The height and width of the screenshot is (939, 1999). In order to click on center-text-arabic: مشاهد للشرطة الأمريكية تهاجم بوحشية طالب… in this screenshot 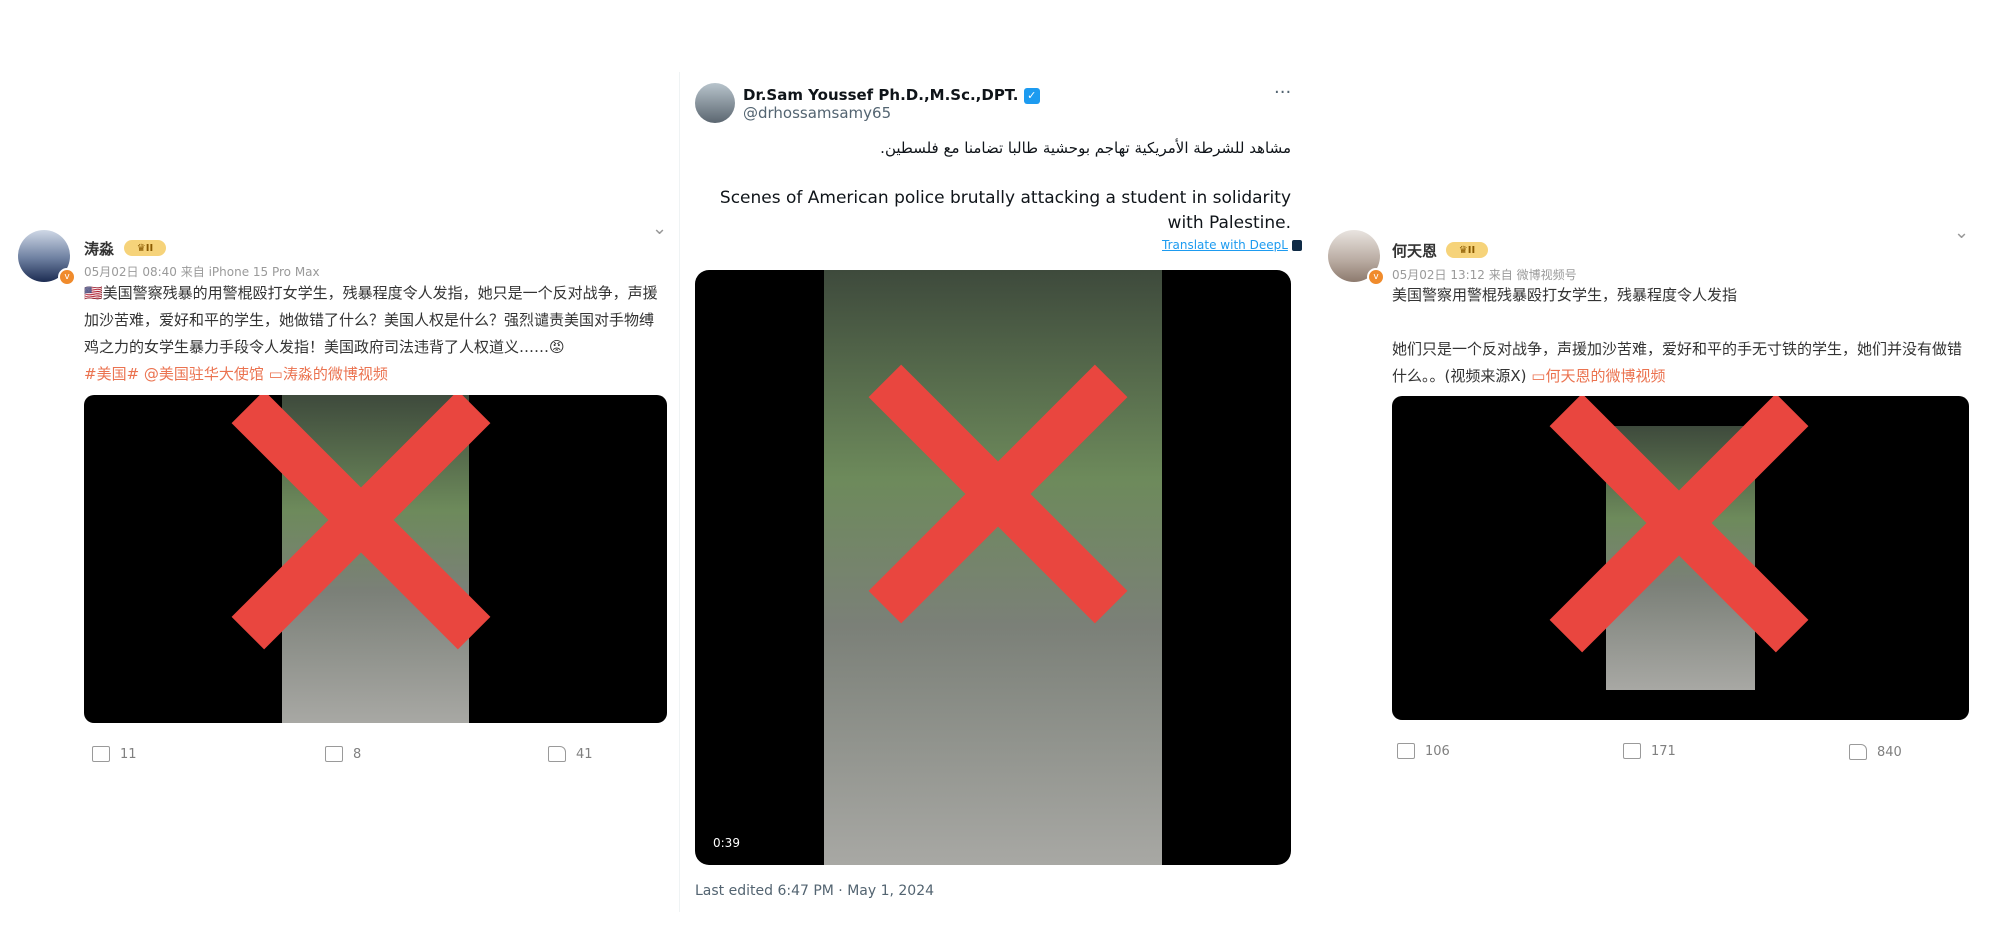, I will do `click(1085, 148)`.